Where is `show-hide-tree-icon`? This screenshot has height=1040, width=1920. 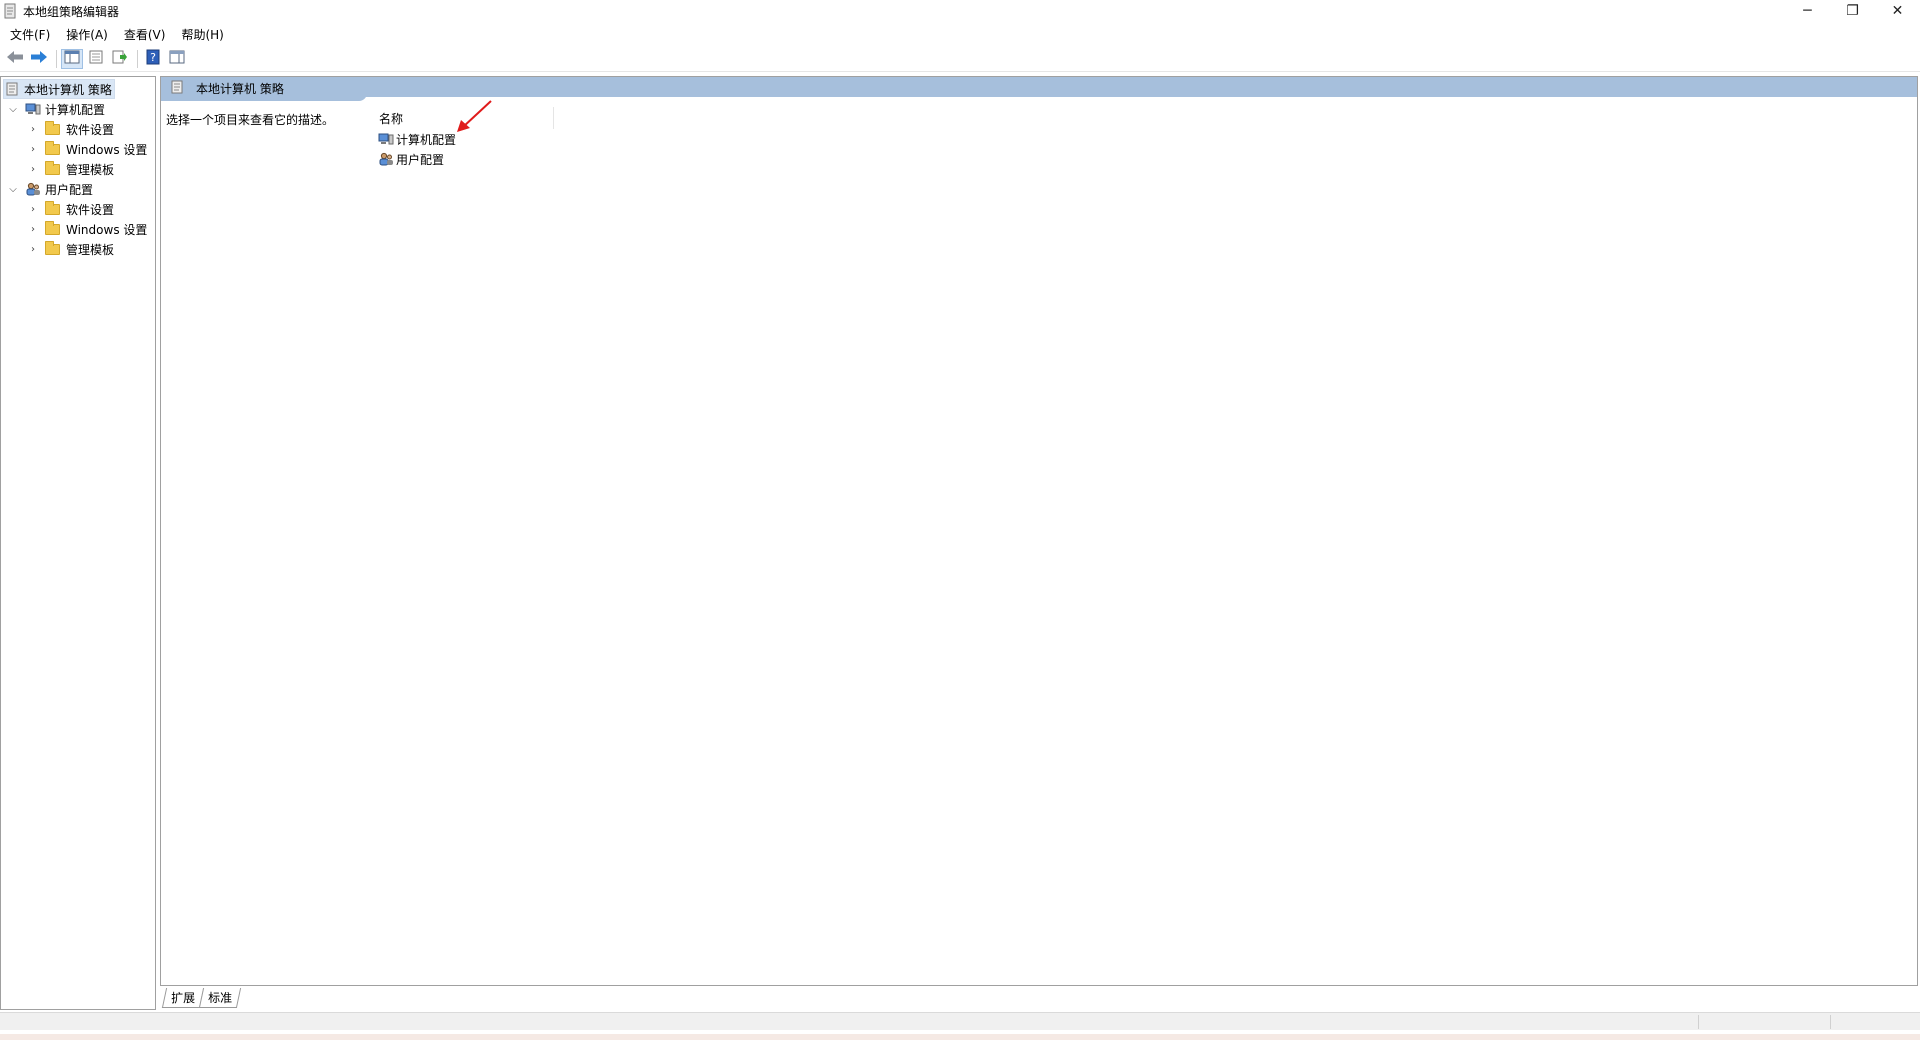
show-hide-tree-icon is located at coordinates (72, 59).